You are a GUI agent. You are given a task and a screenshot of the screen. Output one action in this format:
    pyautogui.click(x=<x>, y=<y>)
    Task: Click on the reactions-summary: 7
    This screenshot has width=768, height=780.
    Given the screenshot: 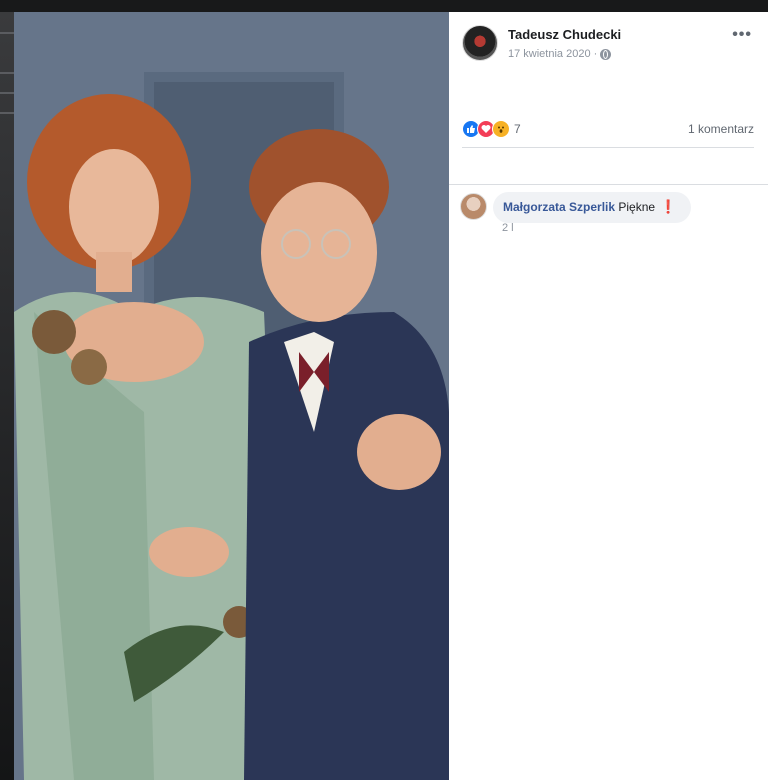 What is the action you would take?
    pyautogui.click(x=491, y=129)
    